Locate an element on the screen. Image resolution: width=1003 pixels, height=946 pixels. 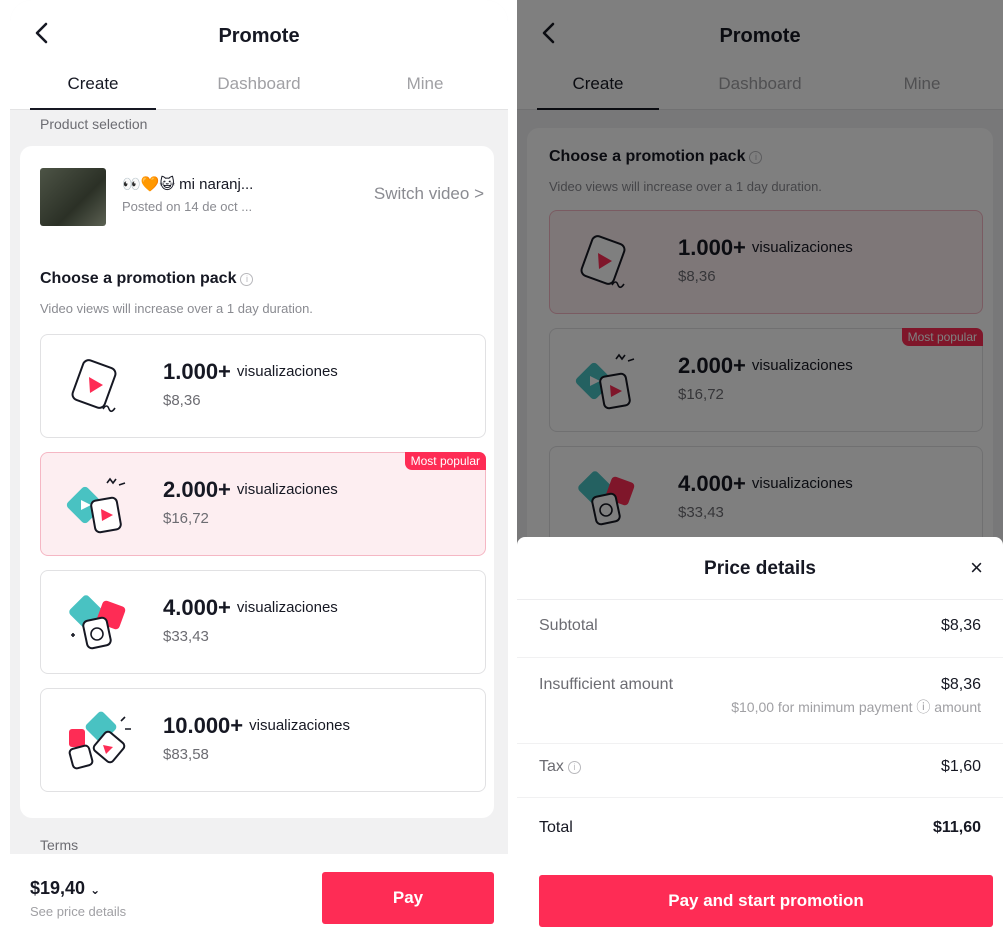
total-value: $11,60 is located at coordinates (956, 827).